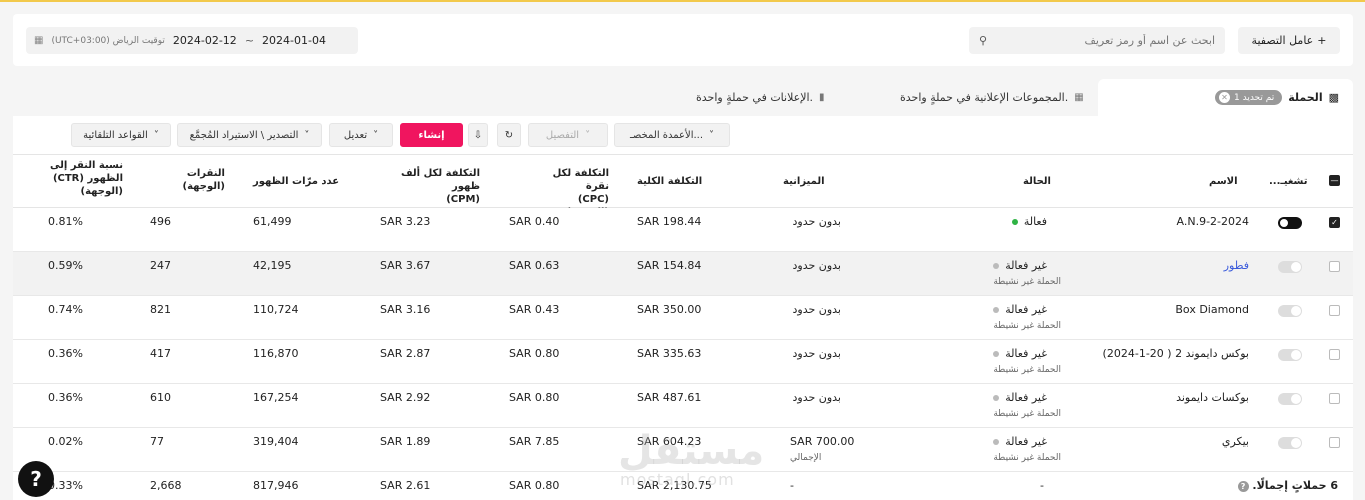  What do you see at coordinates (65, 309) in the screenshot?
I see `ctr-value: 0.74%` at bounding box center [65, 309].